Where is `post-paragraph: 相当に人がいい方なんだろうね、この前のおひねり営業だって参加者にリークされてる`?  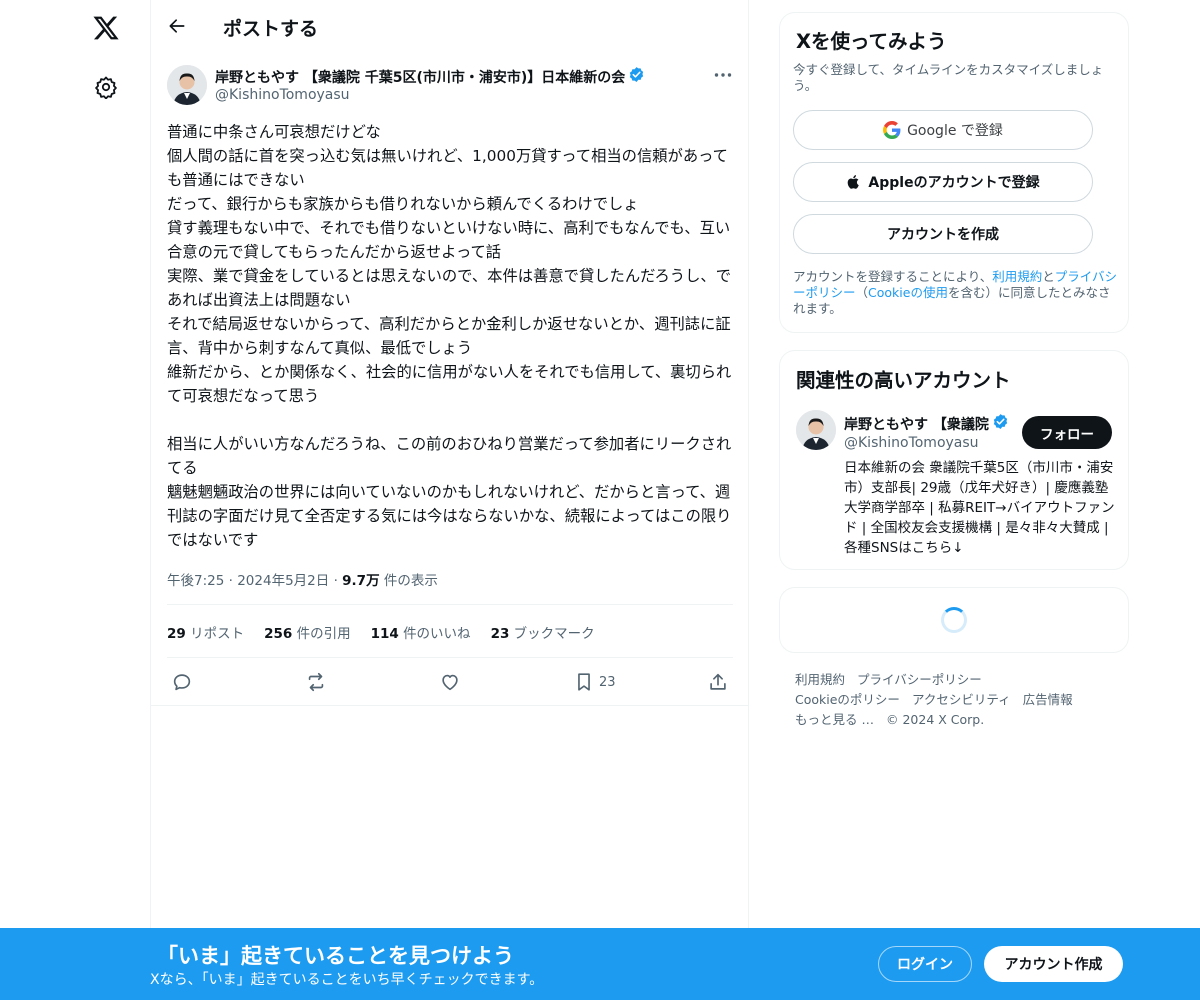
post-paragraph: 相当に人がいい方なんだろうね、この前のおひねり営業だって参加者にリークされてる is located at coordinates (449, 456).